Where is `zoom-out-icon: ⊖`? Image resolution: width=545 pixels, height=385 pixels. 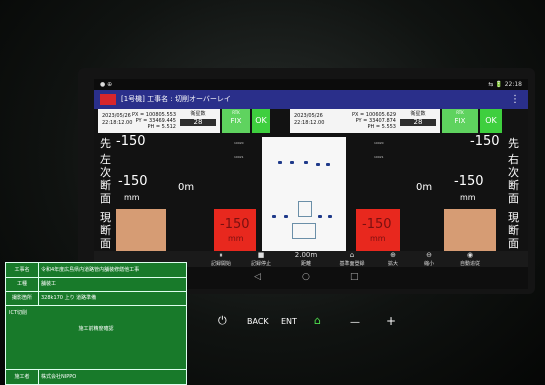 zoom-out-icon: ⊖ is located at coordinates (429, 255).